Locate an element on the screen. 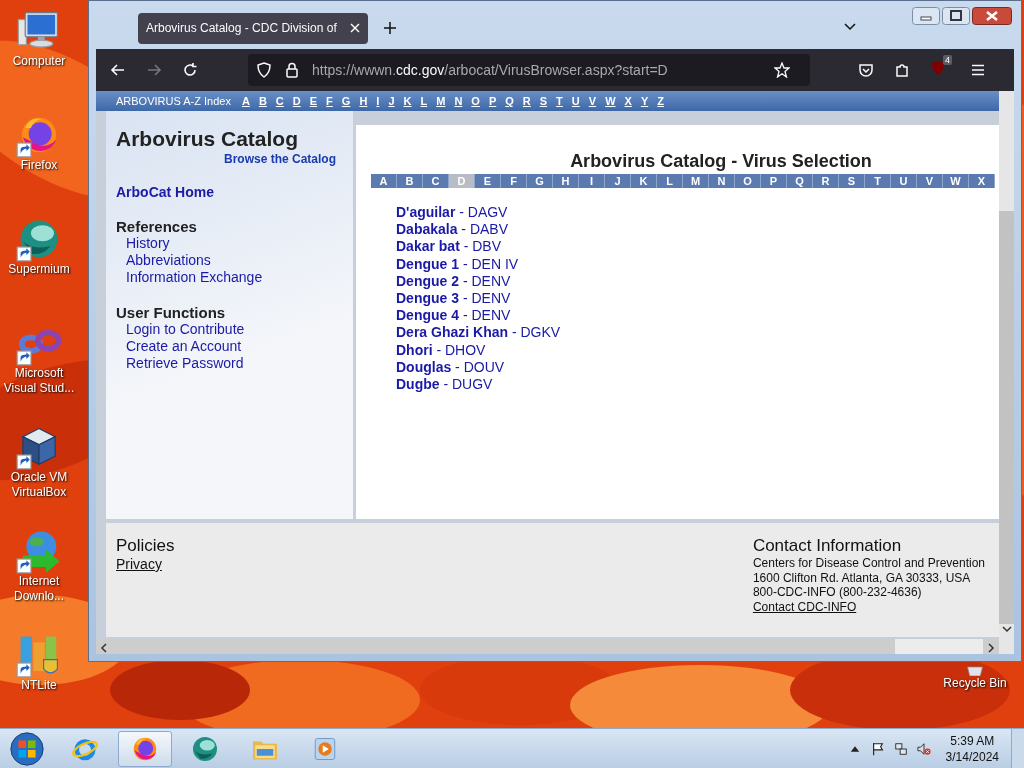  virus-link: Dabakala - DABV is located at coordinates (452, 230).